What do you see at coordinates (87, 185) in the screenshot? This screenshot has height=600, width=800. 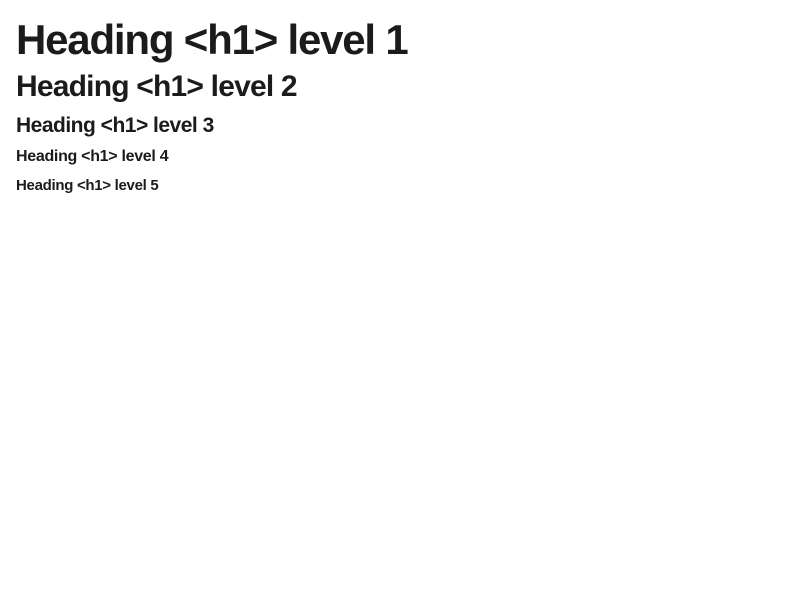 I see `heading-level-5: Heading <h1> level 5` at bounding box center [87, 185].